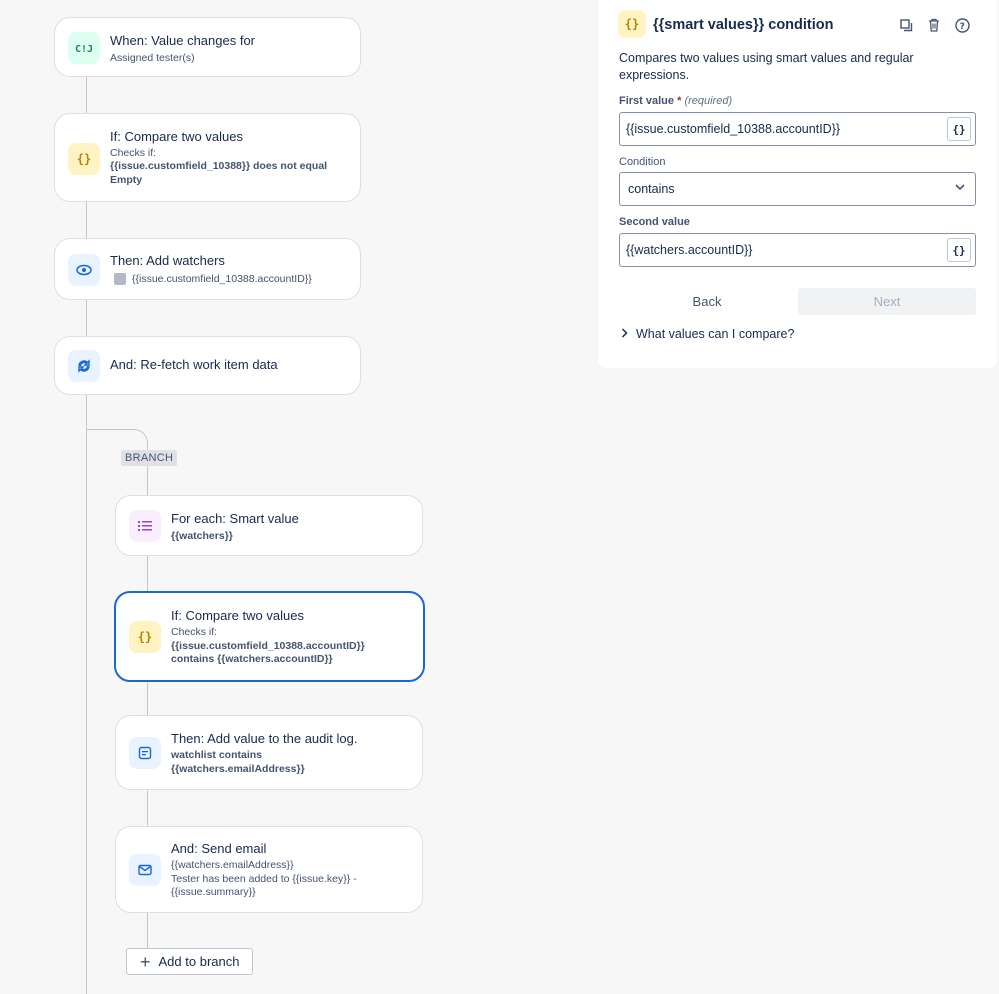 This screenshot has height=994, width=999. What do you see at coordinates (642, 162) in the screenshot?
I see `condition-label: Condition` at bounding box center [642, 162].